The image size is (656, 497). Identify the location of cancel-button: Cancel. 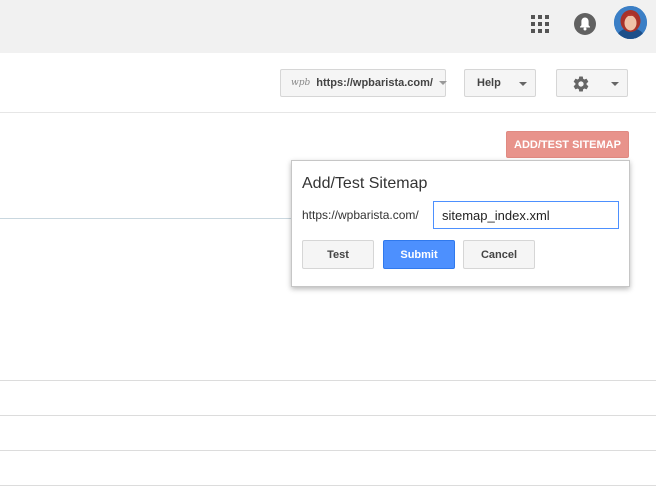
(499, 254).